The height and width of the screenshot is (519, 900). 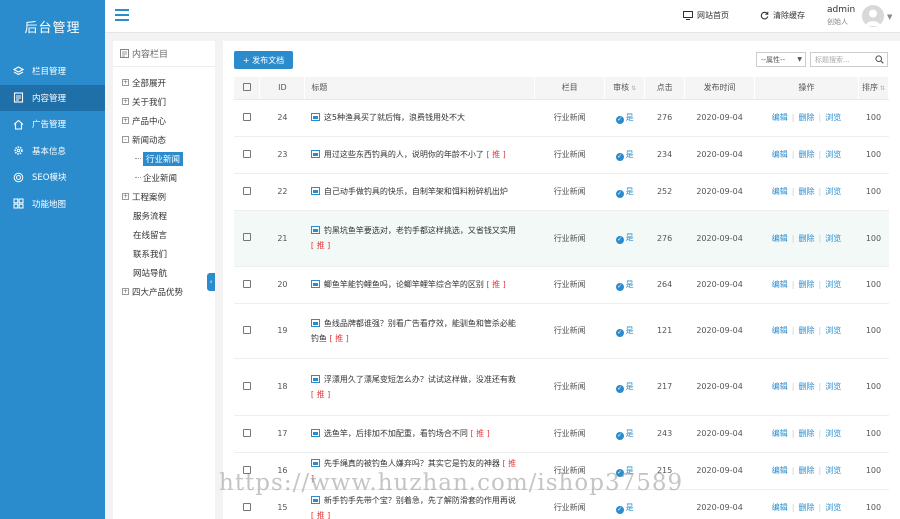 I want to click on row-title: 自己动手做钓具的快乐，自制竿架和饵料粉碎机出炉, so click(x=419, y=192).